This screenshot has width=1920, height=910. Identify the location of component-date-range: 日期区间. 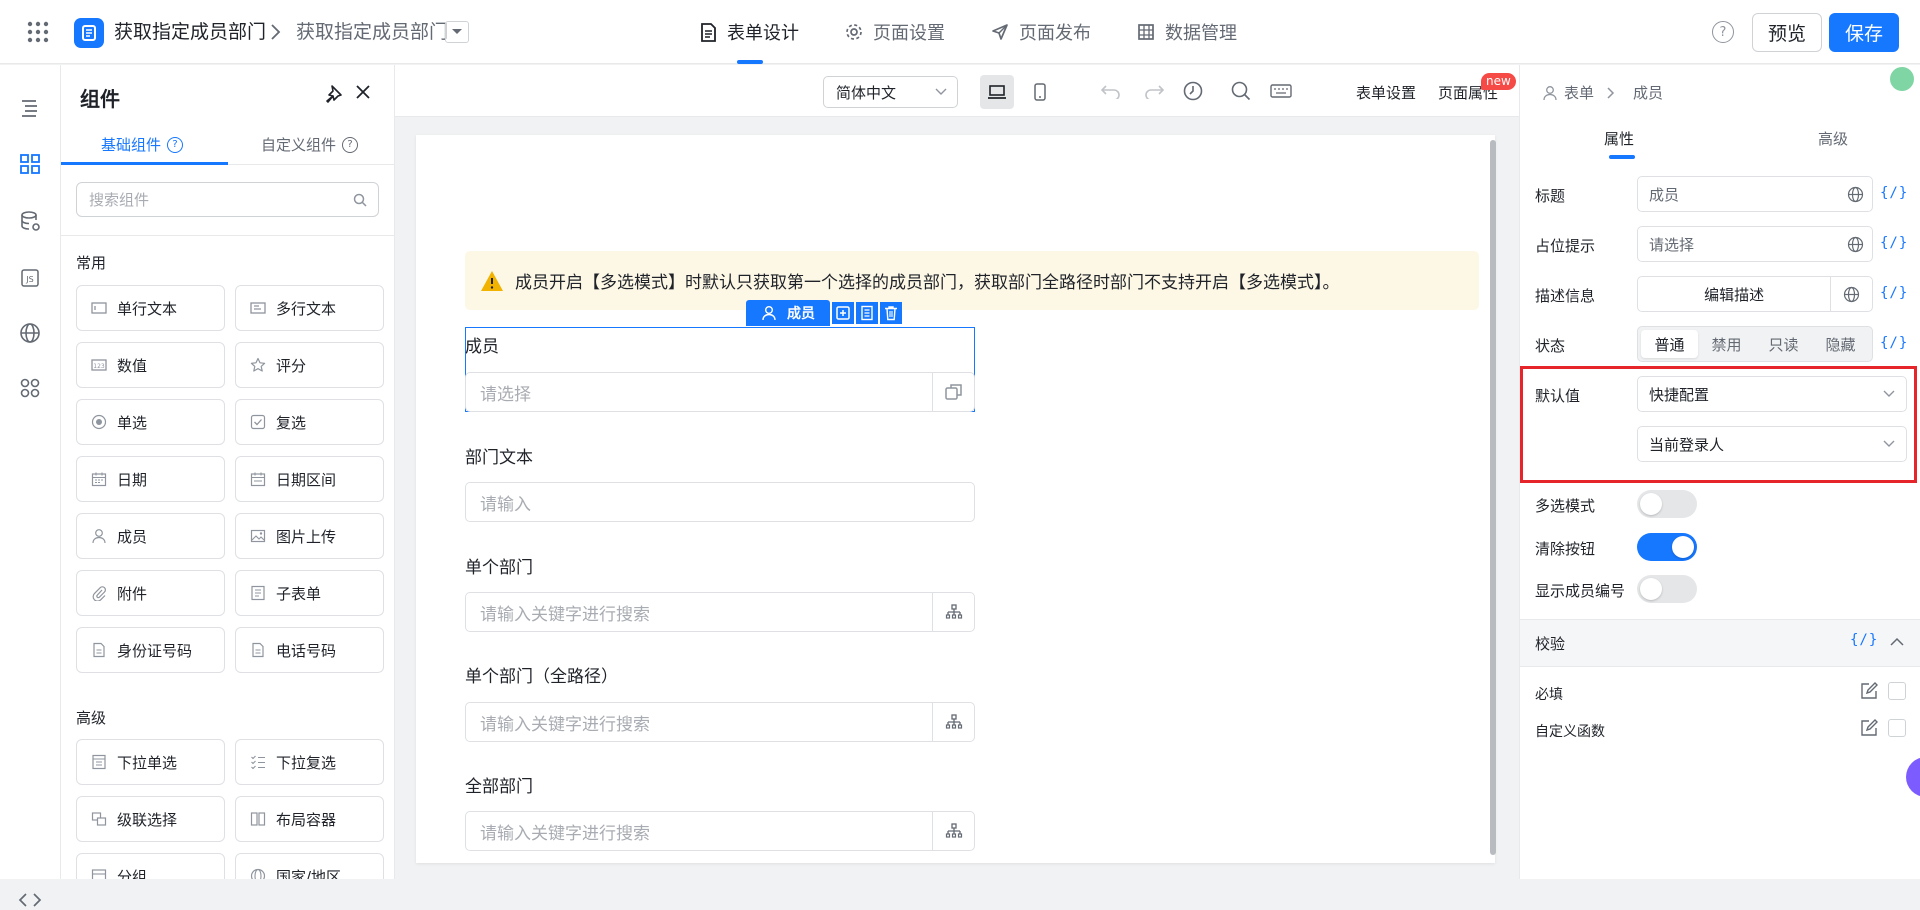
(309, 479).